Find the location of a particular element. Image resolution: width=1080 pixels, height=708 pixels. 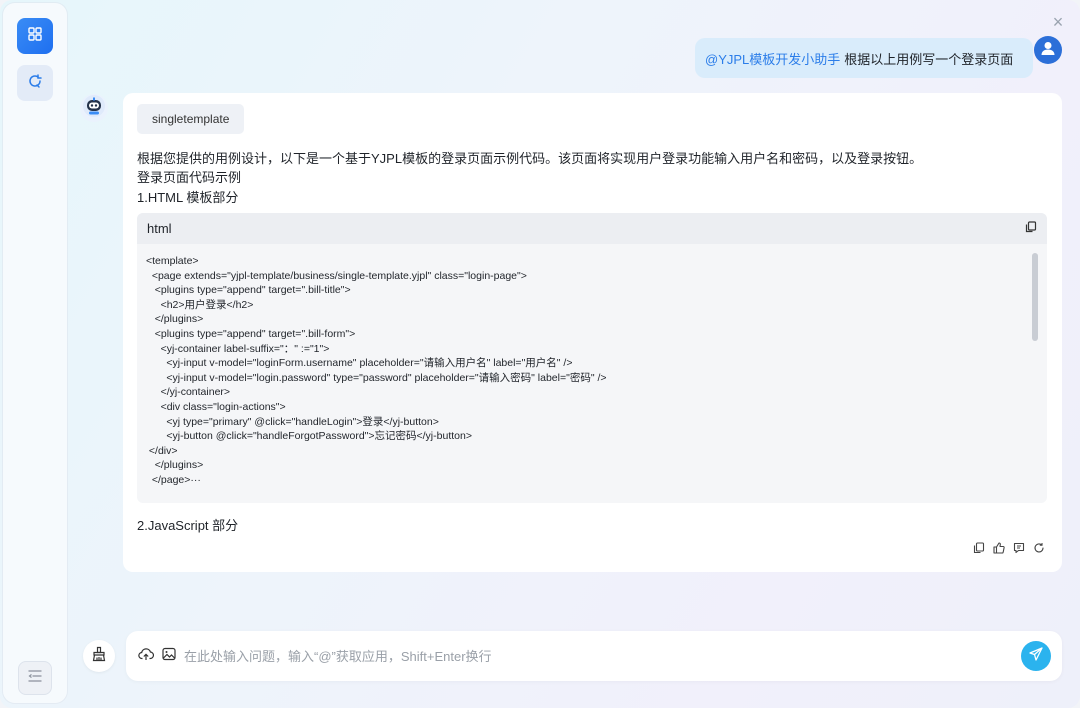

thumbs-up-icon is located at coordinates (999, 550).